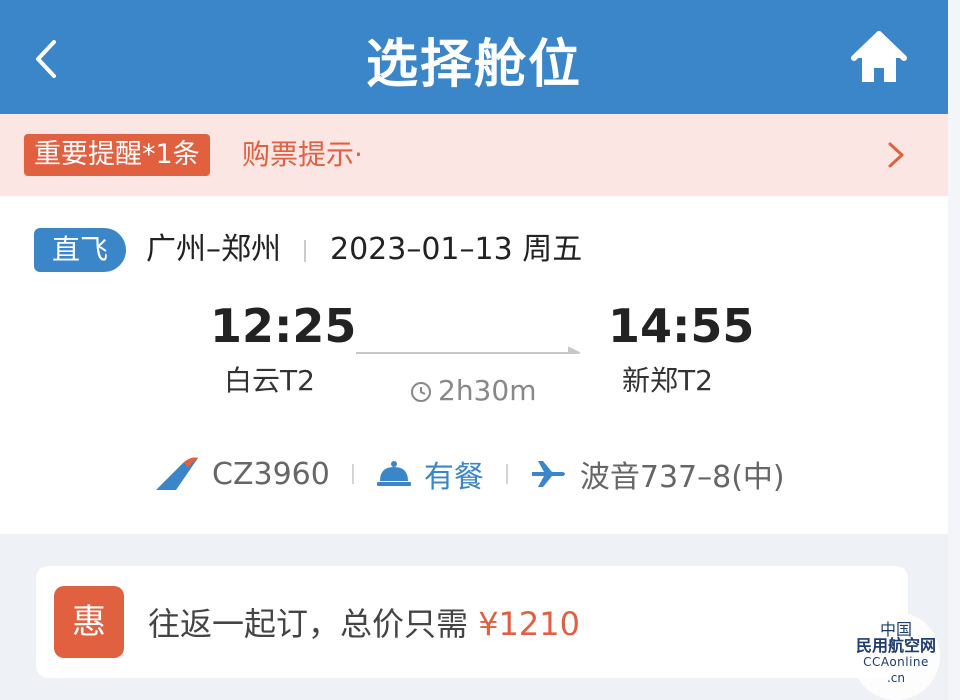 This screenshot has height=700, width=960. What do you see at coordinates (177, 473) in the screenshot?
I see `airline-logo-icon` at bounding box center [177, 473].